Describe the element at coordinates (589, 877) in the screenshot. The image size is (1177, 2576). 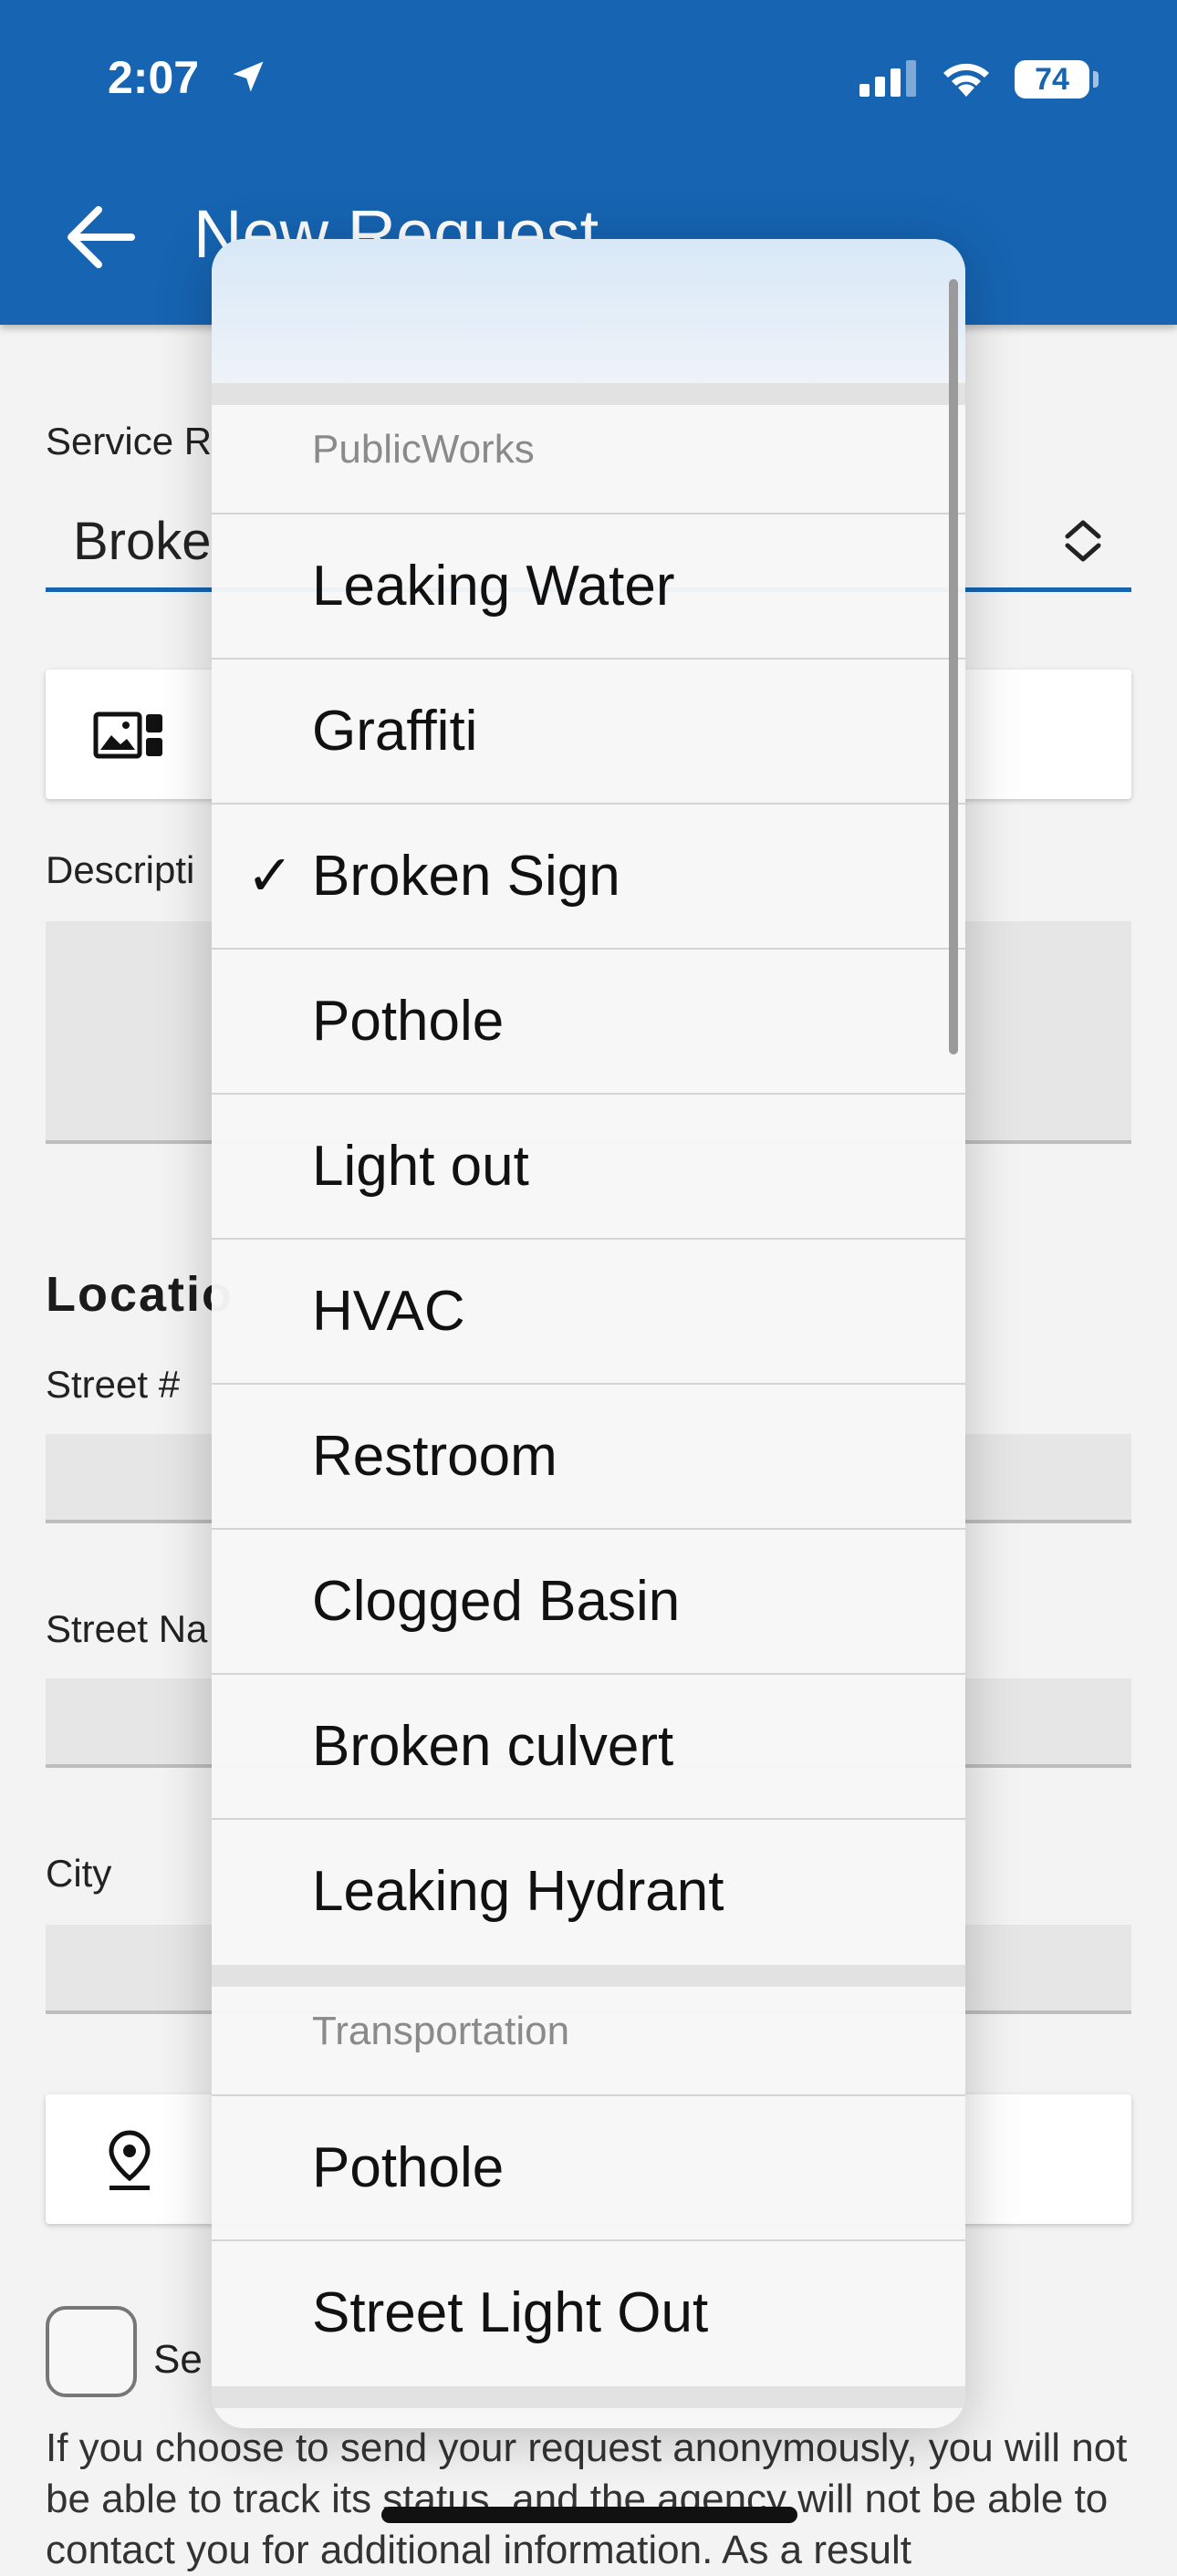
I see `option-broken-sign: ✓ Broken Sign` at that location.